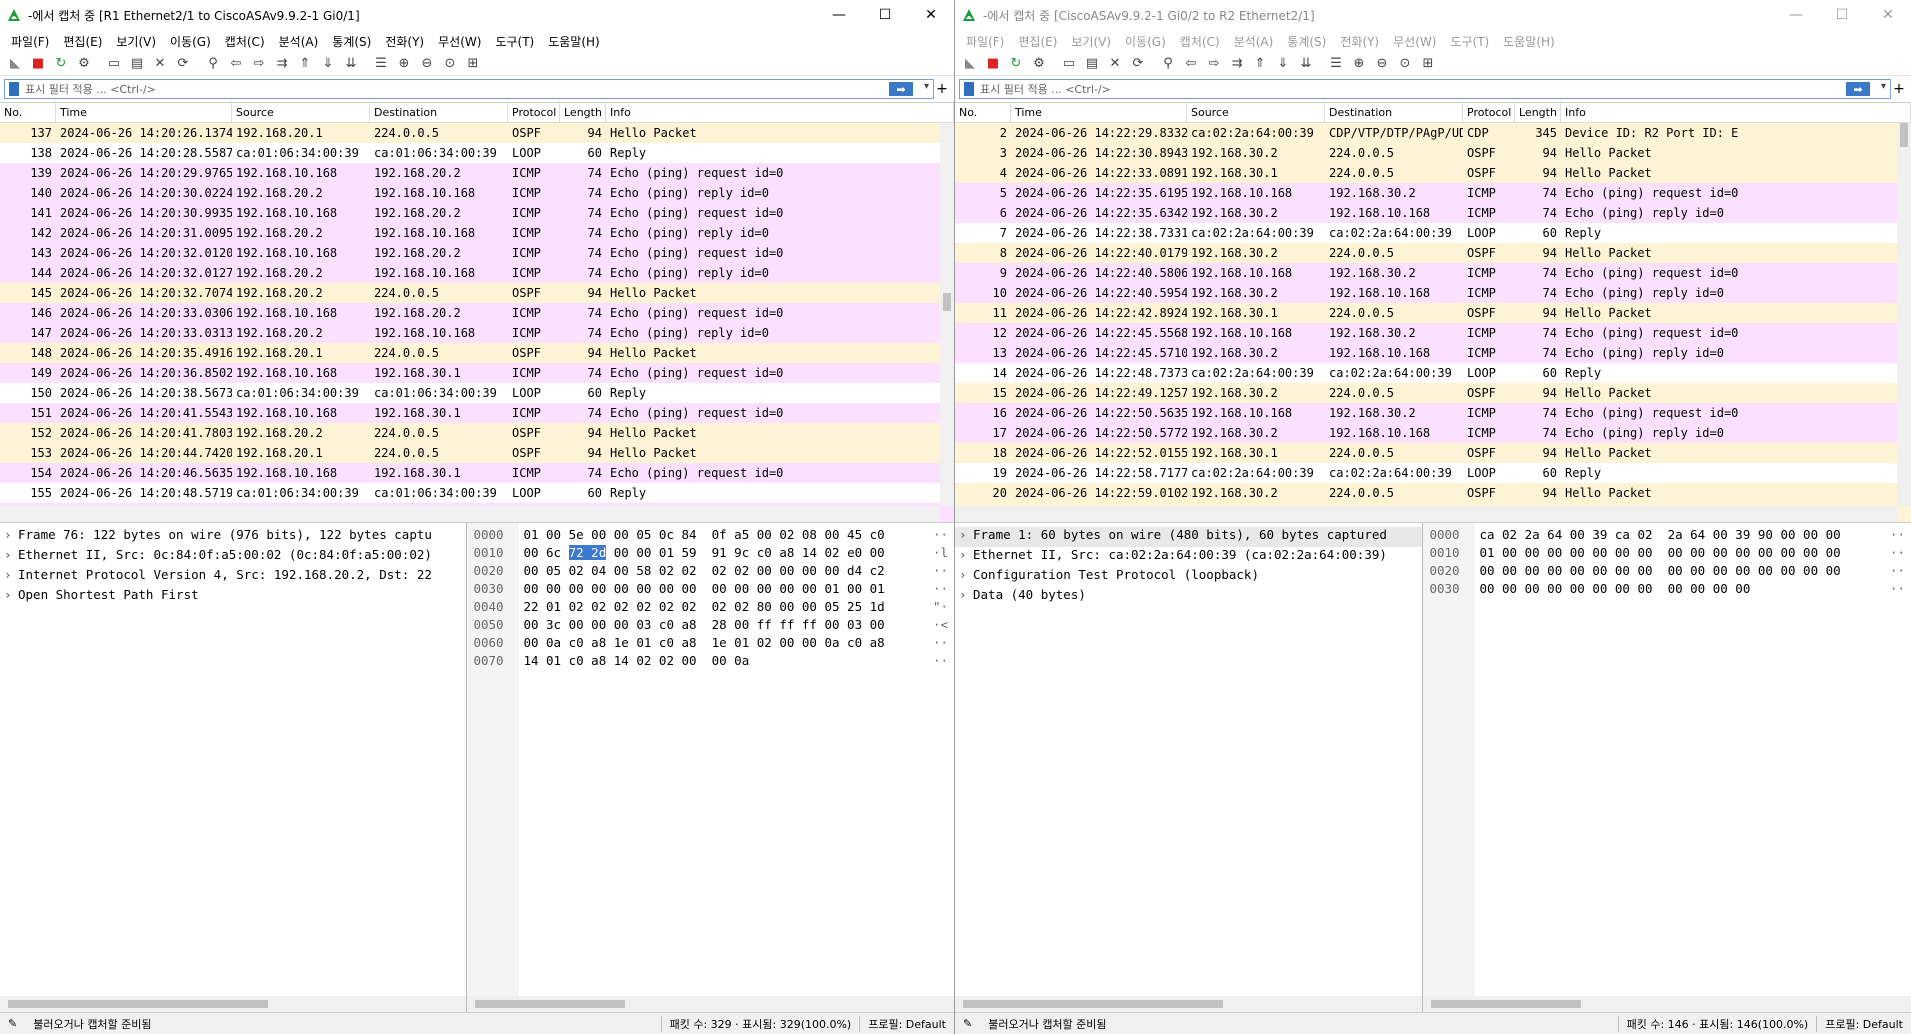 The height and width of the screenshot is (1034, 1911). What do you see at coordinates (1888, 15) in the screenshot?
I see `close-icon: ✕` at bounding box center [1888, 15].